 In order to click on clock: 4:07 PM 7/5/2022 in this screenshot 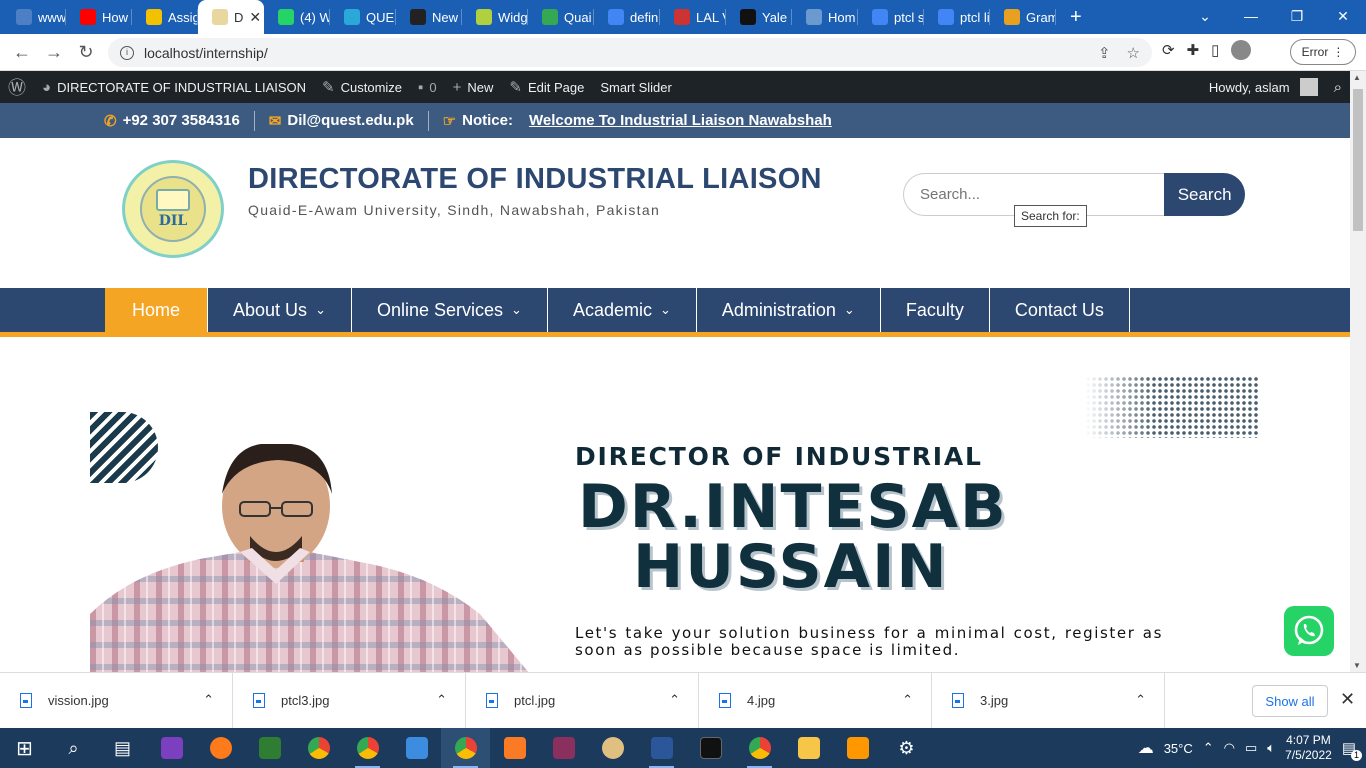, I will do `click(1308, 748)`.